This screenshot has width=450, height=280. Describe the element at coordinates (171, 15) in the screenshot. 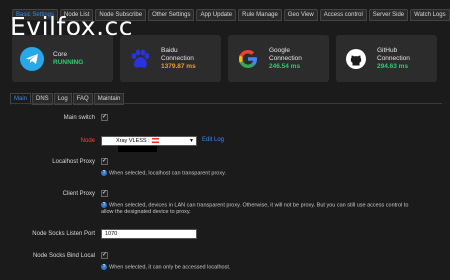

I see `tab-other-settings: Other Settings` at that location.